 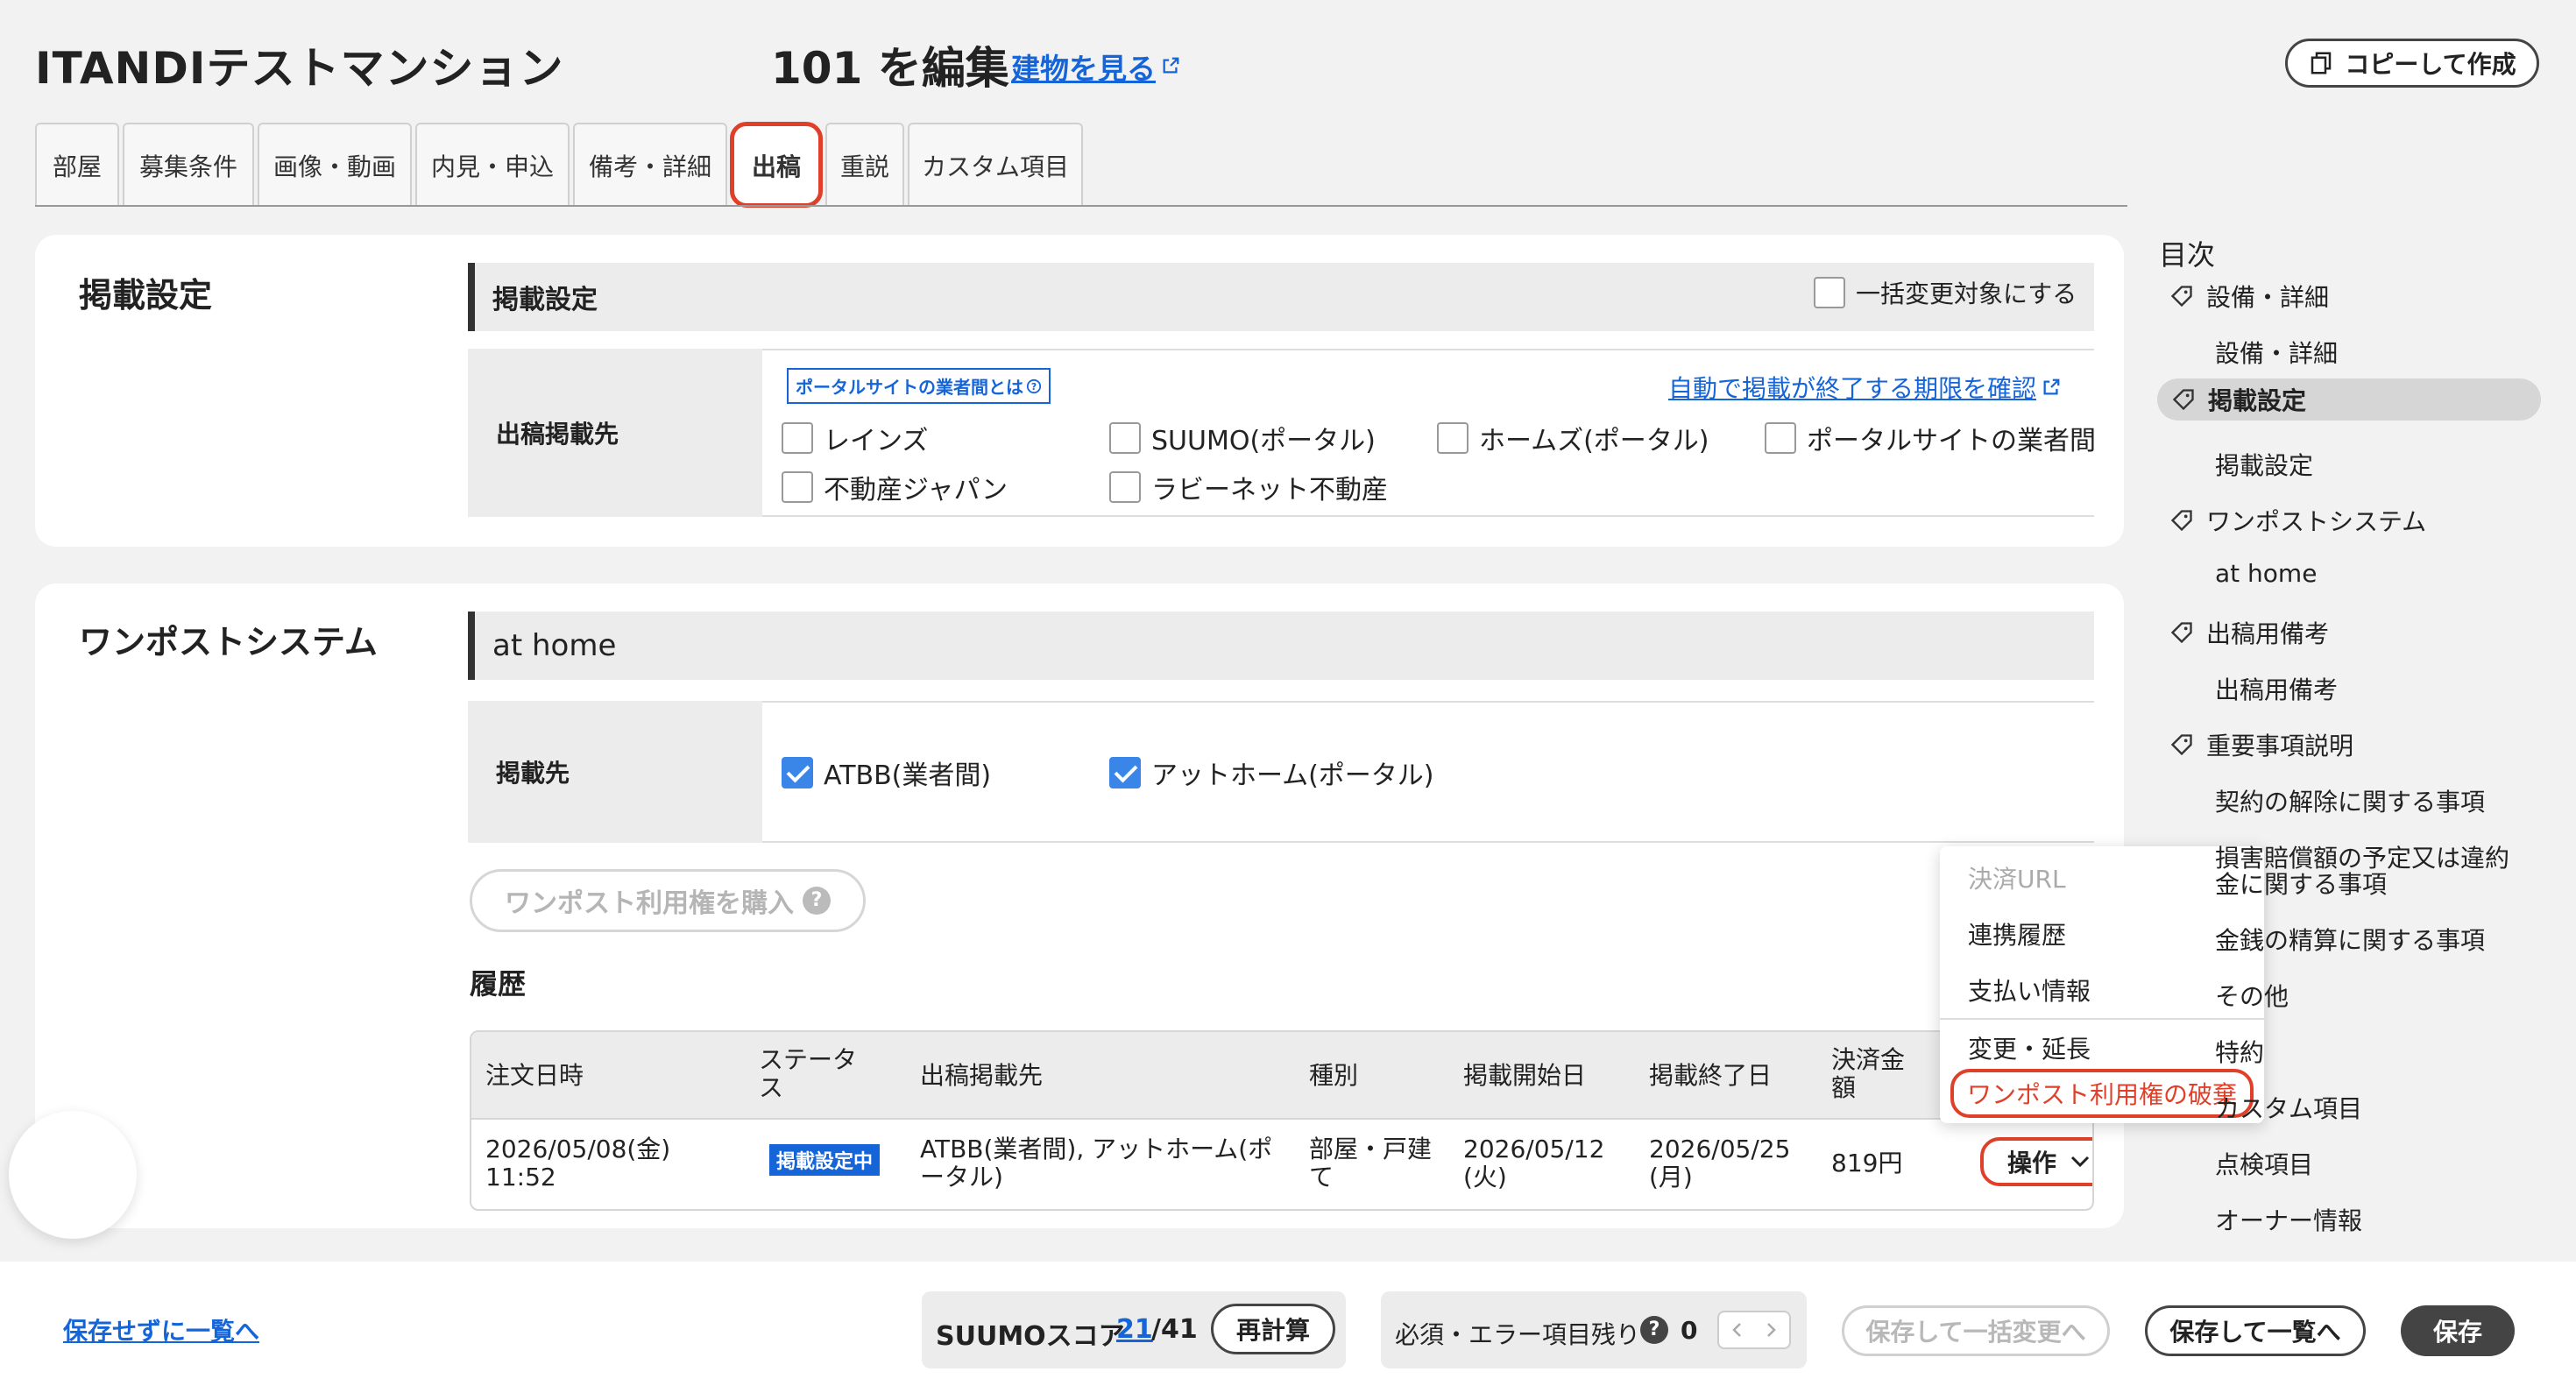 I want to click on auto-end-link: 自動で掲載が終了する期限を確認, so click(x=1864, y=387).